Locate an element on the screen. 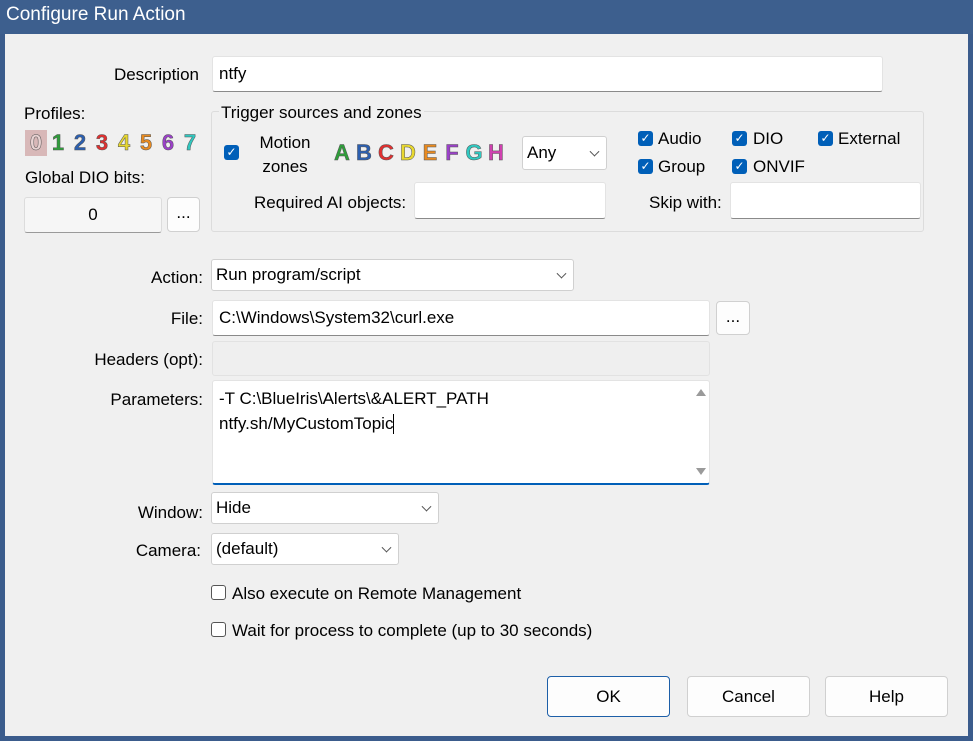 This screenshot has height=741, width=973. ok-button: OK is located at coordinates (608, 696).